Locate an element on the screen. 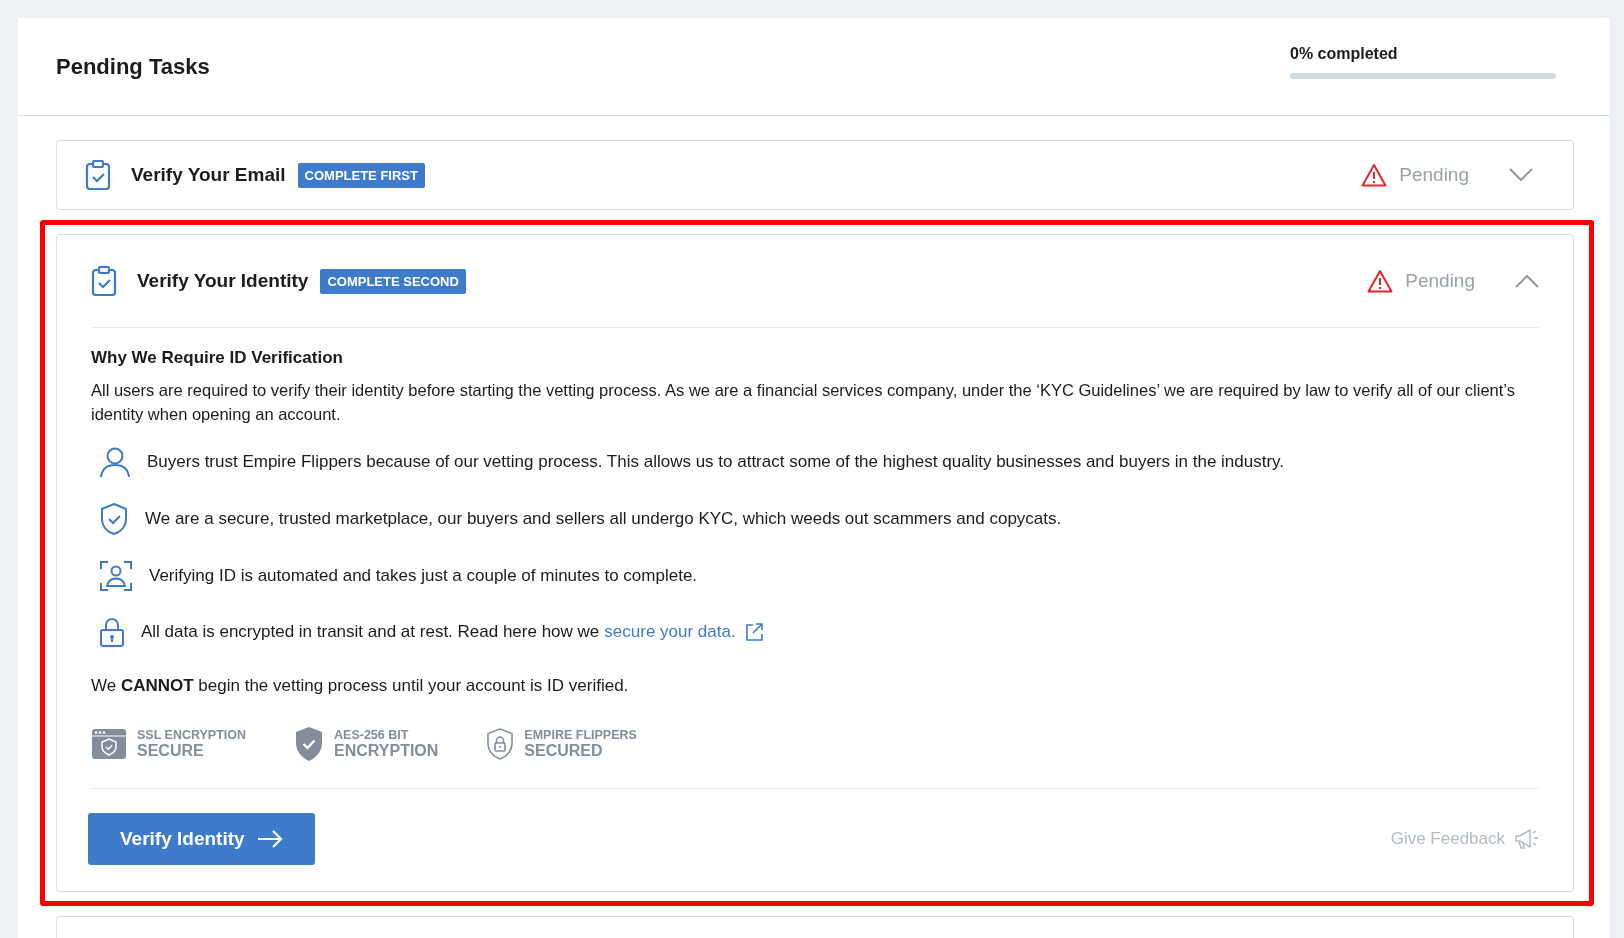 The height and width of the screenshot is (938, 1624). seal-title: ENCRYPTION is located at coordinates (386, 751).